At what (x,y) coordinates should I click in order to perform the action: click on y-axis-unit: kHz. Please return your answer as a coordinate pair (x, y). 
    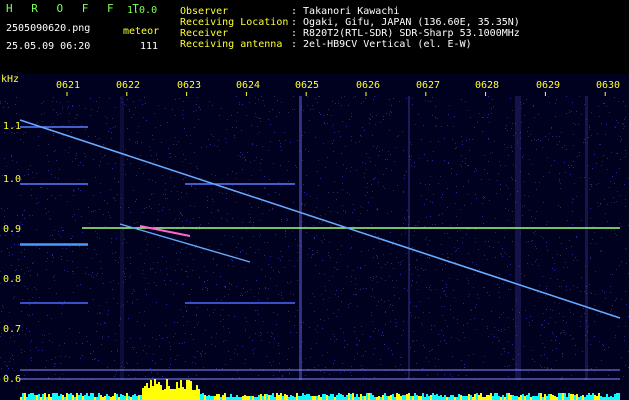
    Looking at the image, I should click on (10, 79).